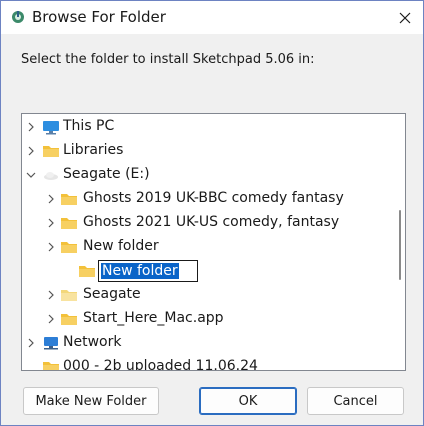 The width and height of the screenshot is (424, 426). Describe the element at coordinates (211, 222) in the screenshot. I see `tree-item-label: Ghosts 2021 UK-US comedy, fantasy` at that location.